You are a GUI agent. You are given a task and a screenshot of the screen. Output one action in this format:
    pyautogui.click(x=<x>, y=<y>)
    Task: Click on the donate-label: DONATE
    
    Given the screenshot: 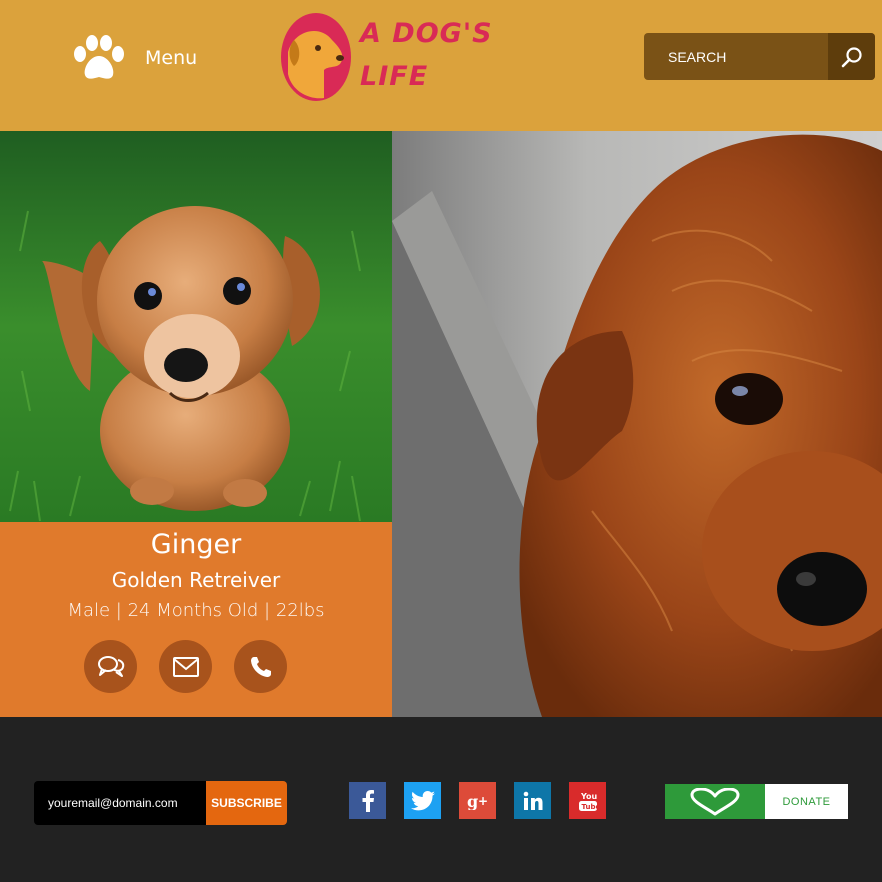 What is the action you would take?
    pyautogui.click(x=806, y=801)
    